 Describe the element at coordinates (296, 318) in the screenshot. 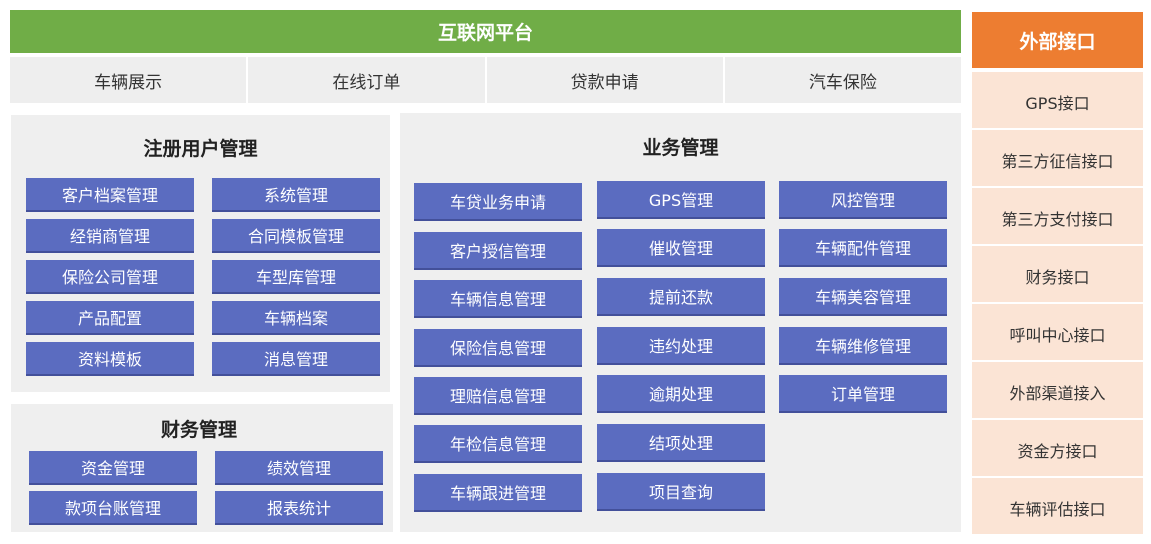

I see `module-vehicle-archive: 车辆档案` at that location.